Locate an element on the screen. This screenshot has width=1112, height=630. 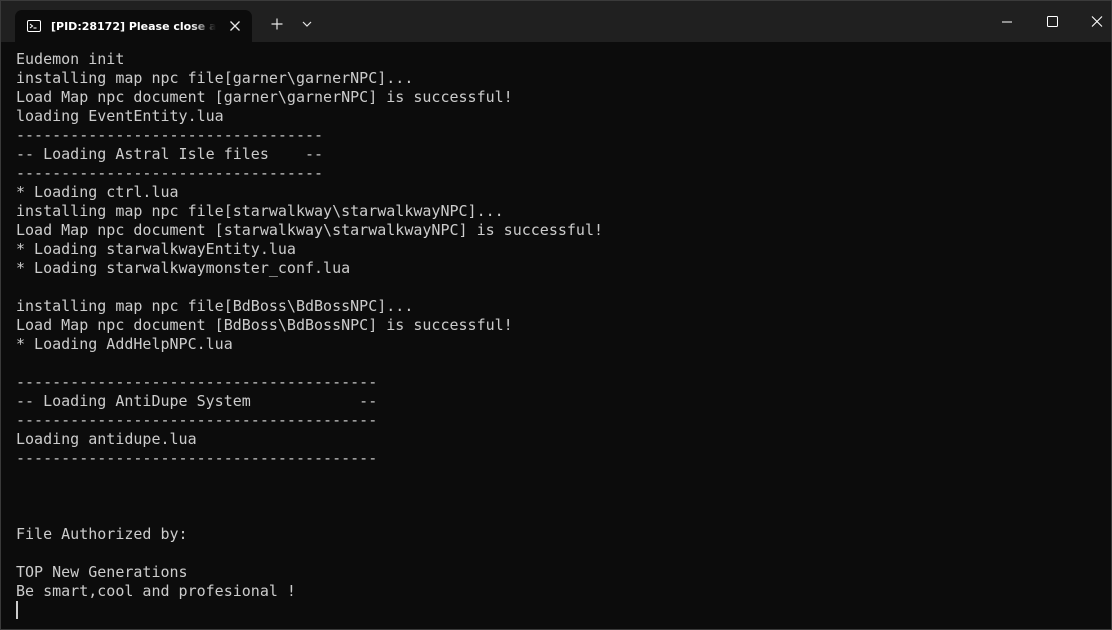
title-bar: [PID:28172] Please close all windows is located at coordinates (556, 21).